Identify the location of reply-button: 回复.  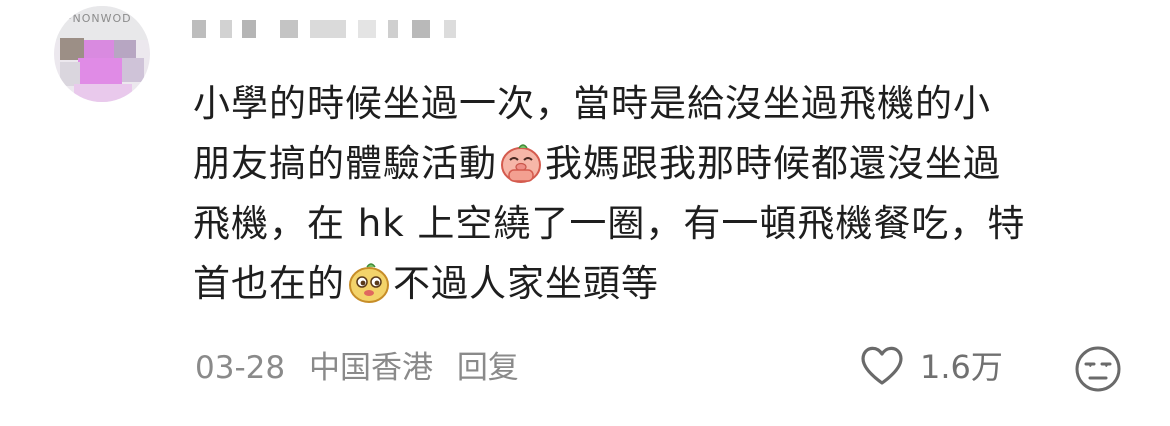
(488, 368).